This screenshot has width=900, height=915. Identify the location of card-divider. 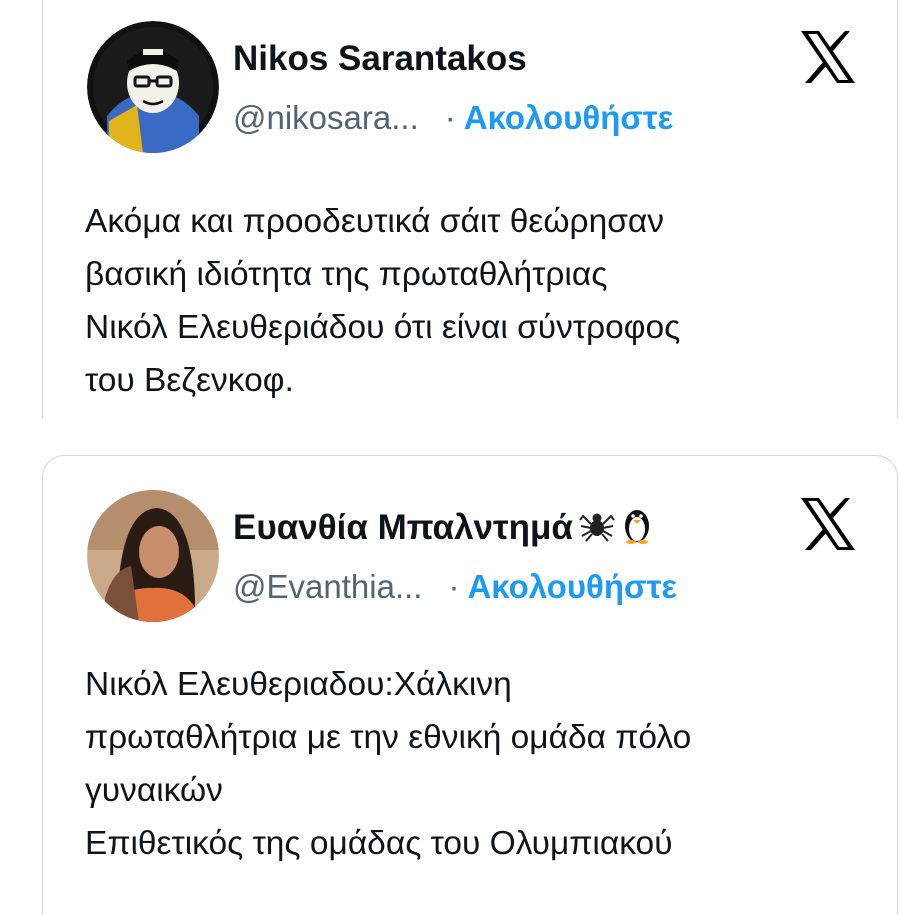
(450, 436).